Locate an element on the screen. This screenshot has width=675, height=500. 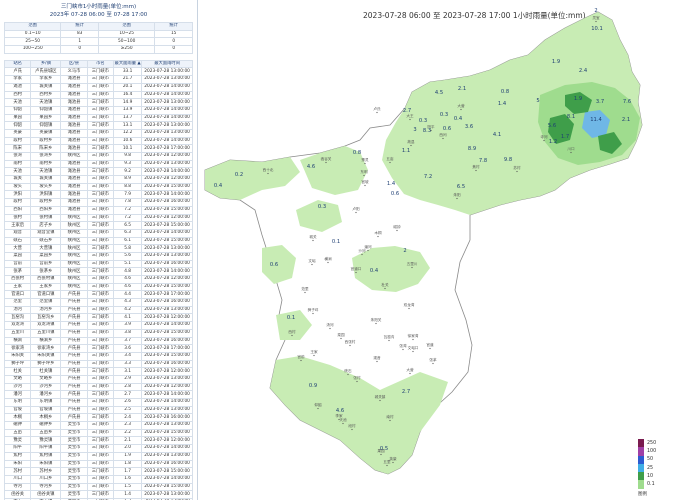
table-cell: 瓦窑沟 is located at coordinates (17, 318).